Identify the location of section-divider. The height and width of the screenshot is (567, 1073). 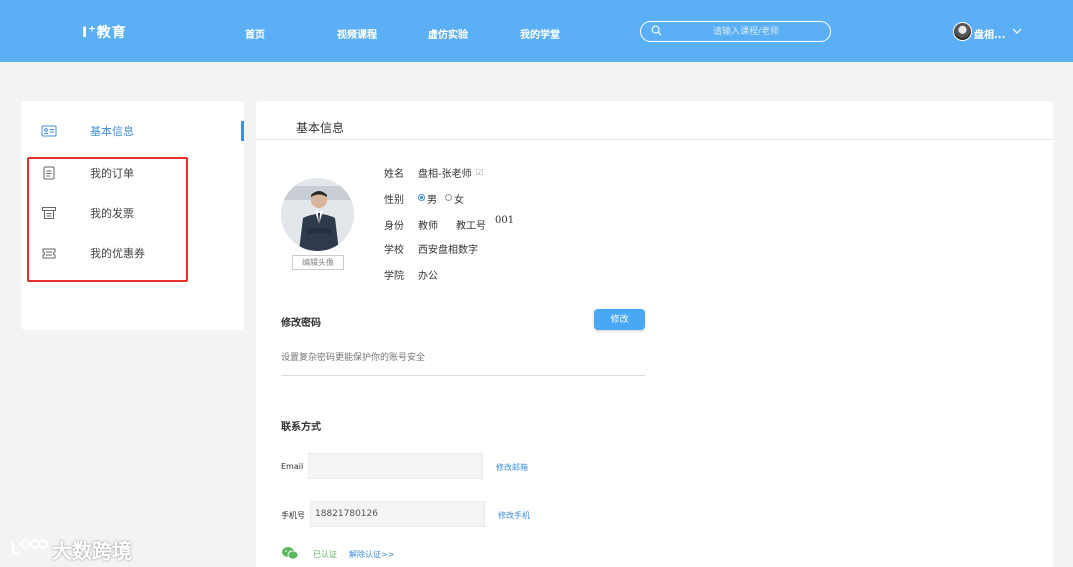
(463, 375).